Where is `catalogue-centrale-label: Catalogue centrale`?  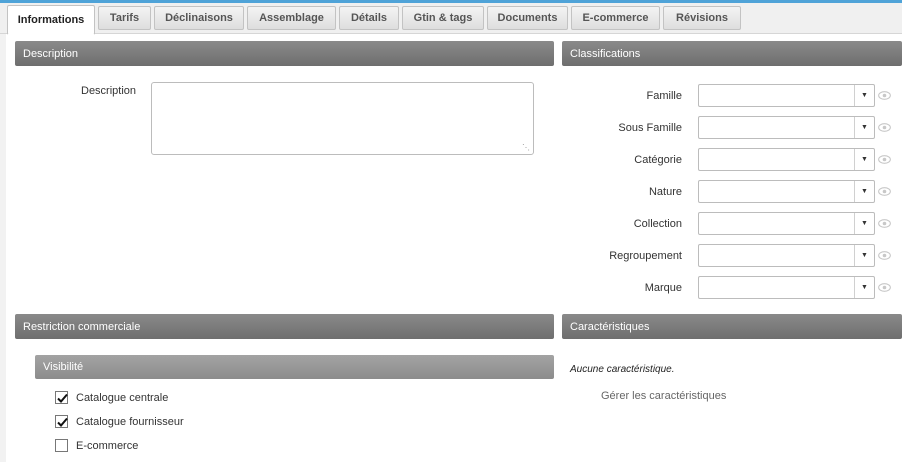 catalogue-centrale-label: Catalogue centrale is located at coordinates (122, 398).